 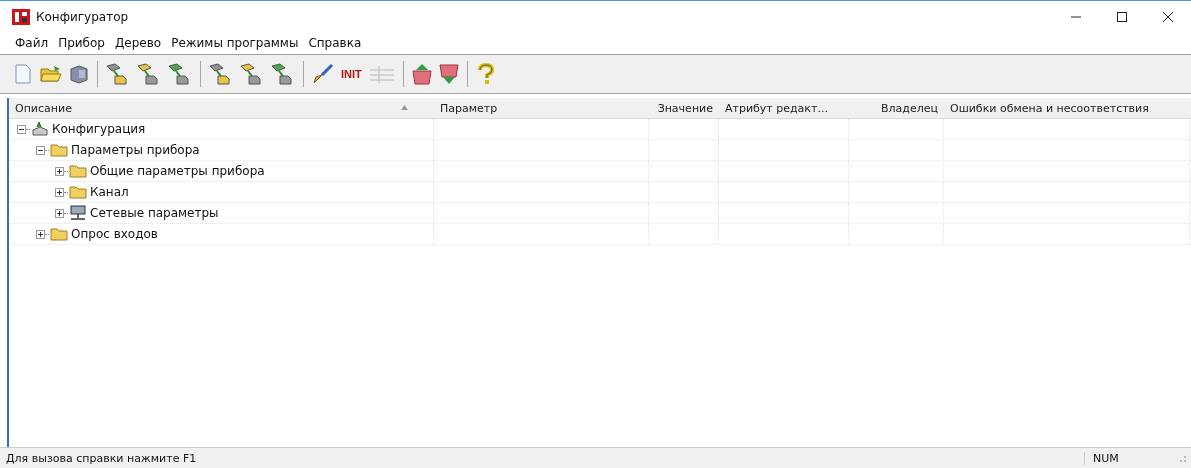 I want to click on menu-item: Справка, so click(x=335, y=43).